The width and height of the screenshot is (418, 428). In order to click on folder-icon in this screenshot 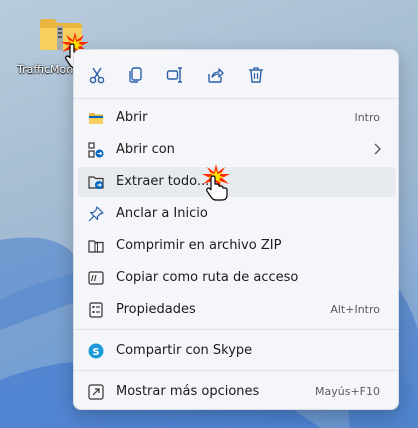, I will do `click(96, 118)`.